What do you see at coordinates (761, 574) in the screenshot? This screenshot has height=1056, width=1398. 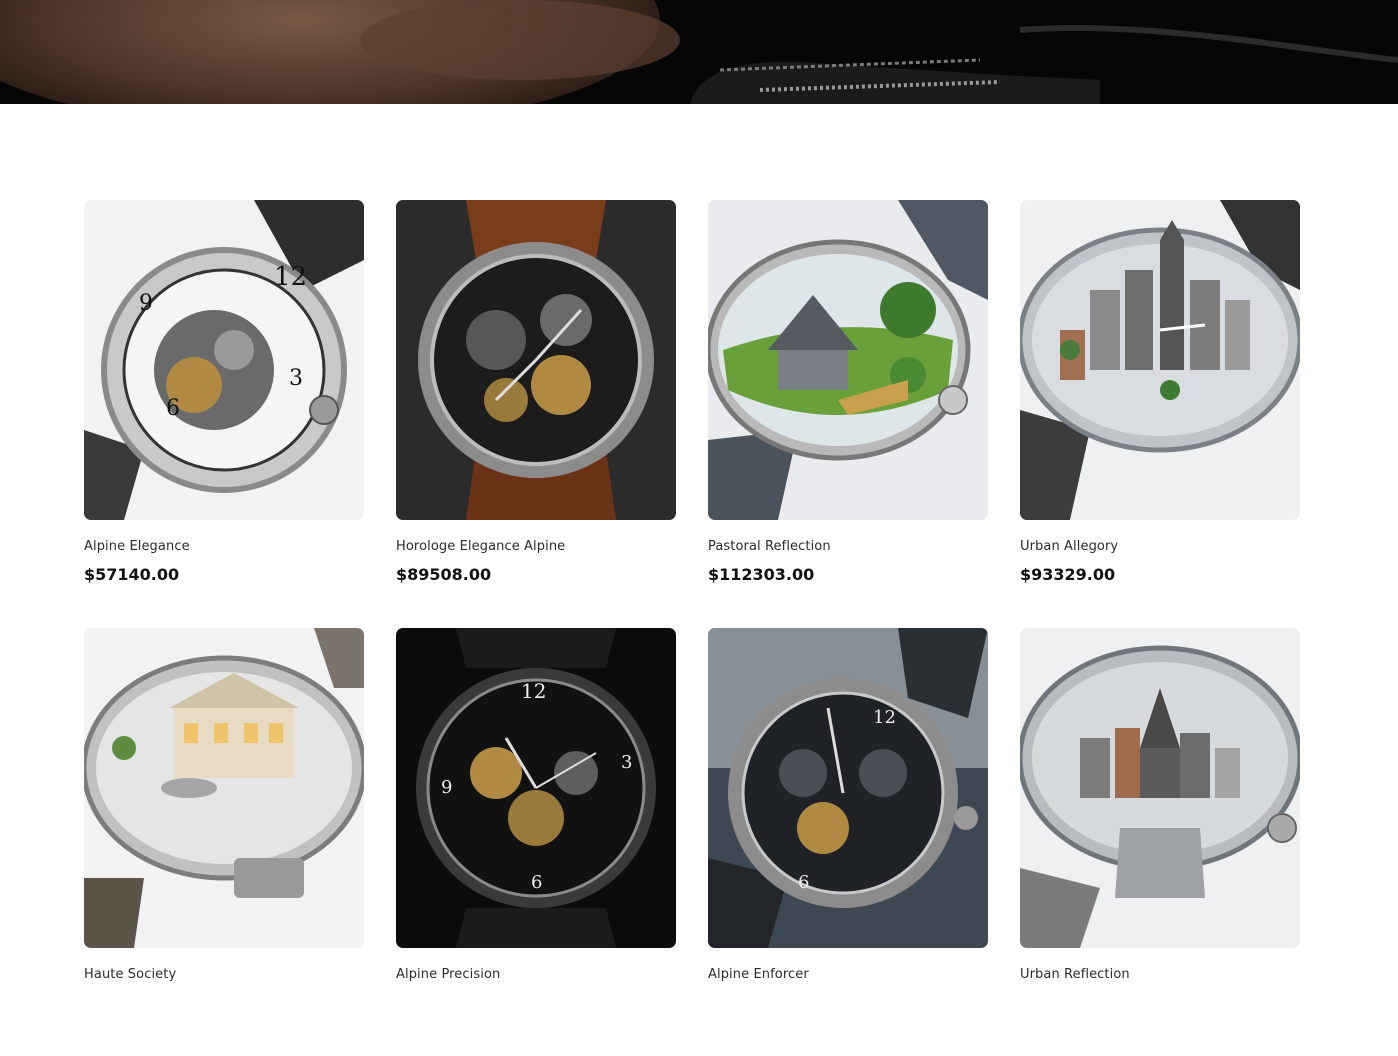 I see `product-price: $112303.00` at bounding box center [761, 574].